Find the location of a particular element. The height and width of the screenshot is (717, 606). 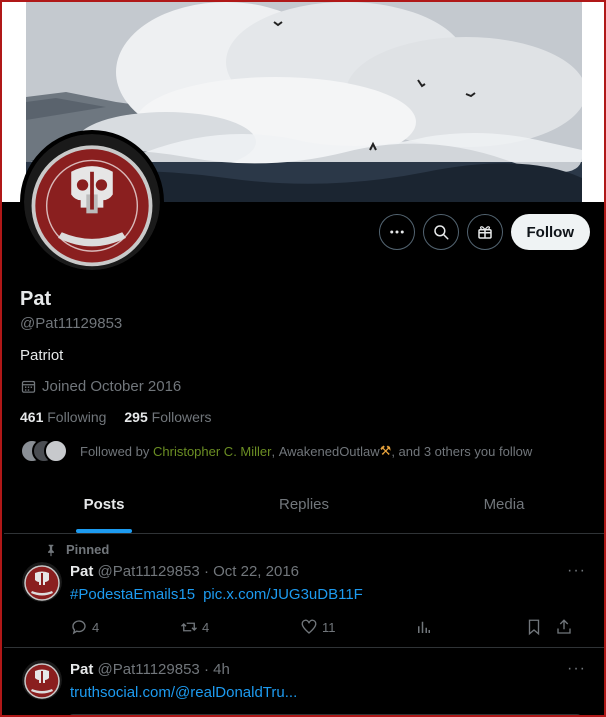

like-count: 11 is located at coordinates (329, 627).